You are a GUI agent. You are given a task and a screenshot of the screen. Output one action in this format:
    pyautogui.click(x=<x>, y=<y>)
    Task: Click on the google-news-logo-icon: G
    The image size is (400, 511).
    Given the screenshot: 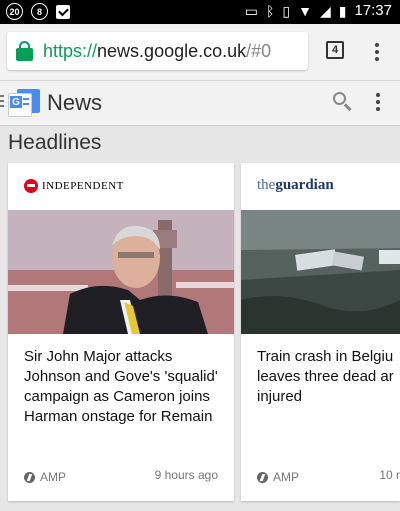 What is the action you would take?
    pyautogui.click(x=24, y=103)
    